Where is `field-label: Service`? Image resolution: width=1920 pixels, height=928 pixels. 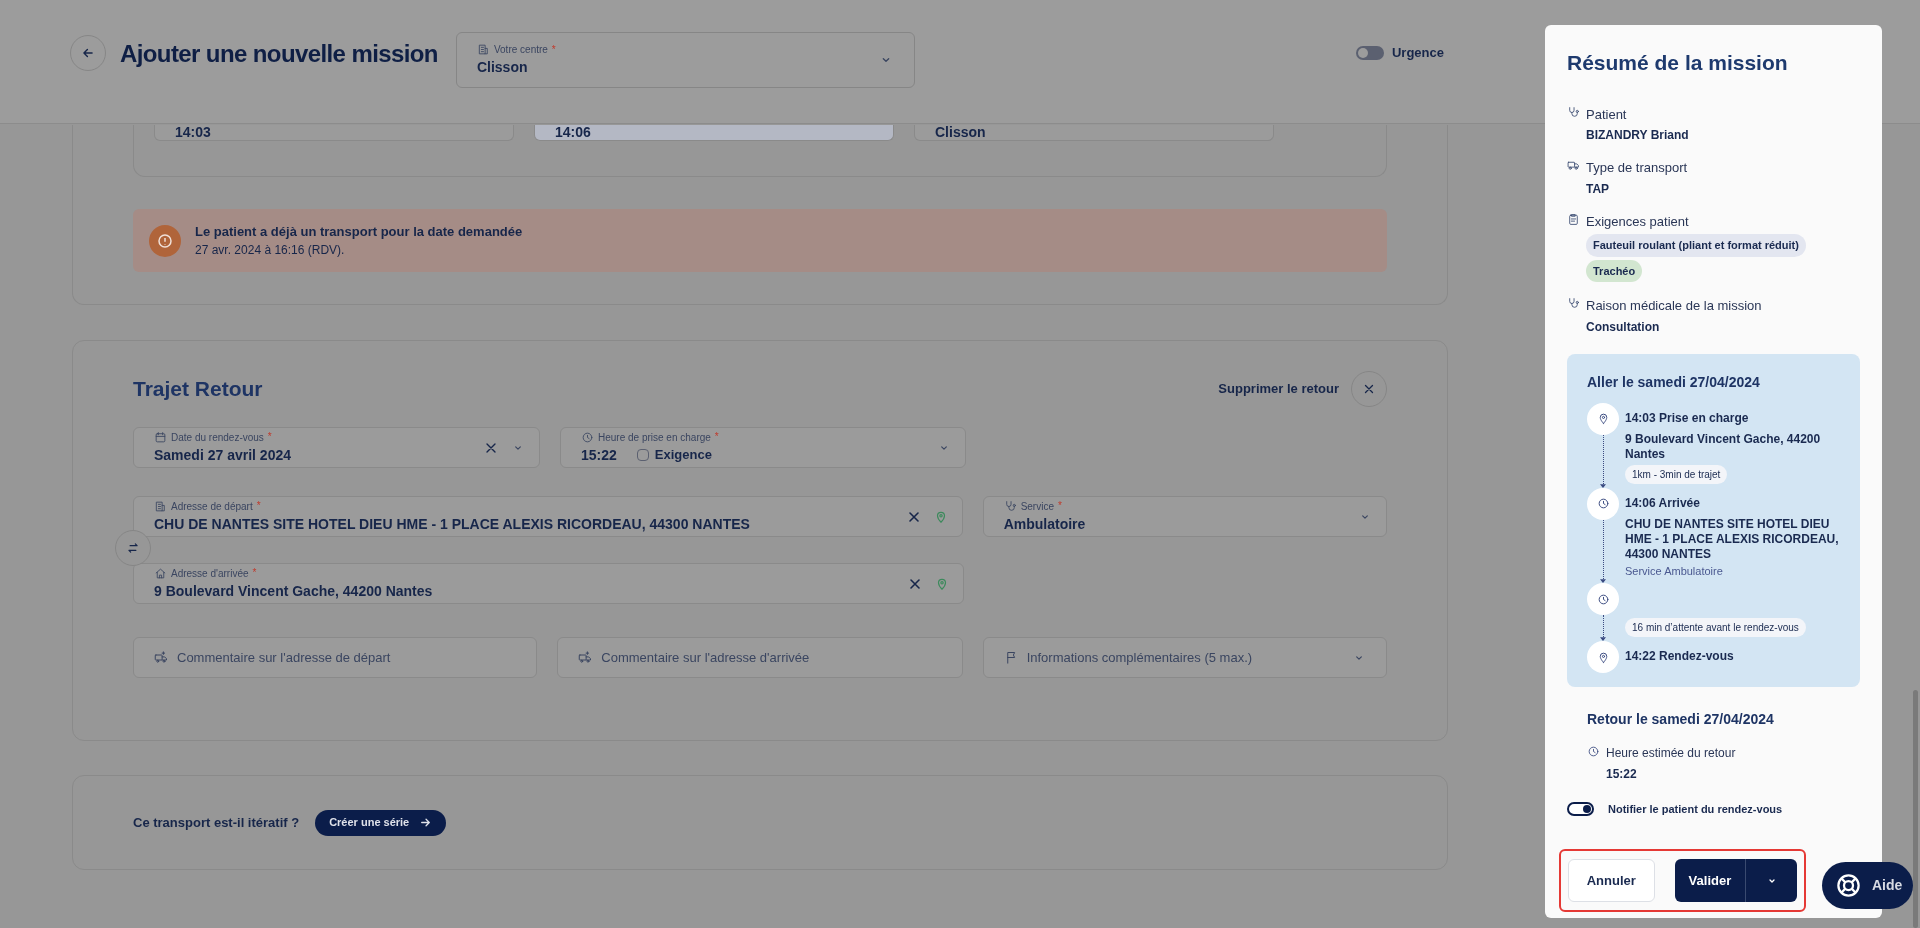 field-label: Service is located at coordinates (1037, 506).